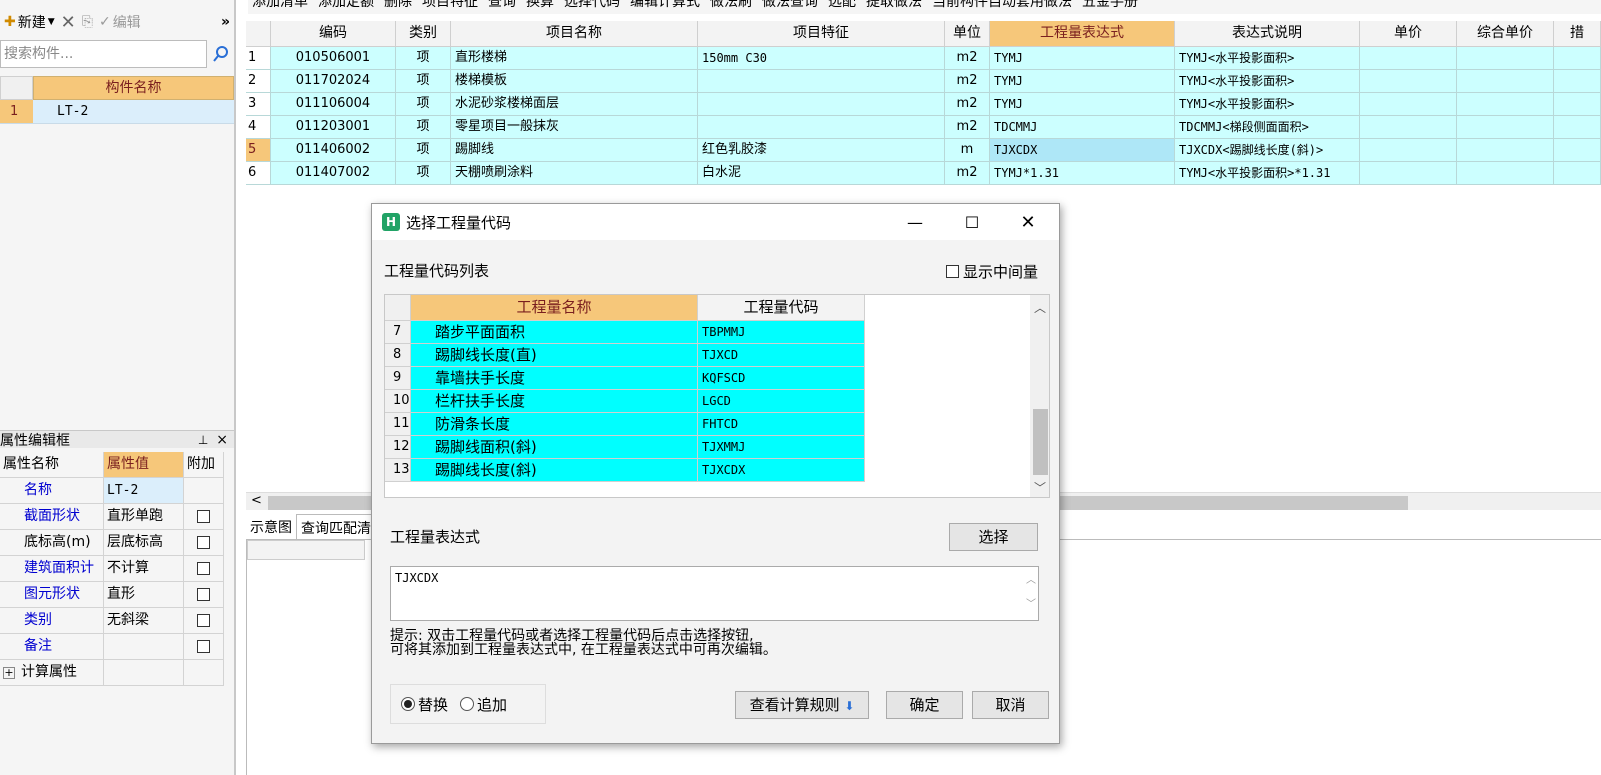 This screenshot has width=1601, height=775. Describe the element at coordinates (112, 647) in the screenshot. I see `property-row: 备注` at that location.